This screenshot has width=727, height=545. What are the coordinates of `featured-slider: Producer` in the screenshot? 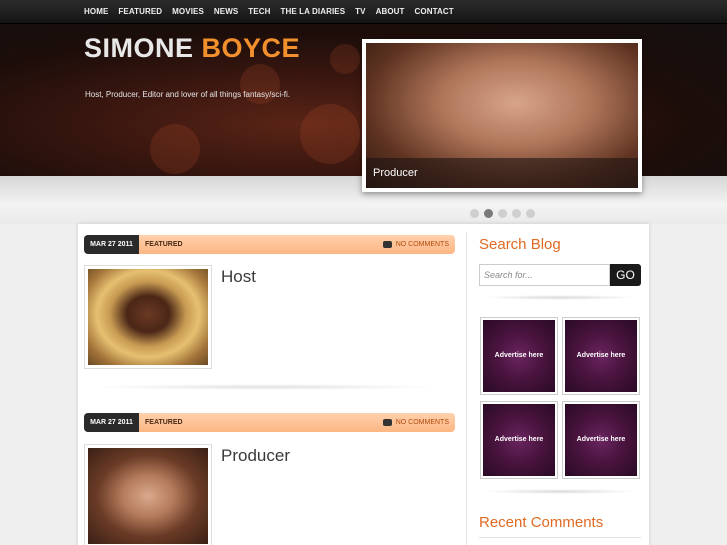 It's located at (502, 115).